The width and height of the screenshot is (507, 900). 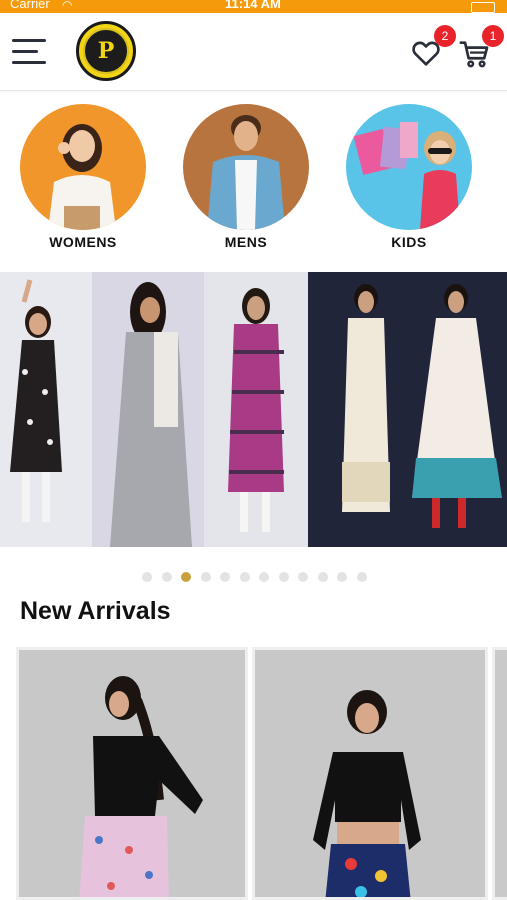 What do you see at coordinates (253, 577) in the screenshot?
I see `carousel-pagination` at bounding box center [253, 577].